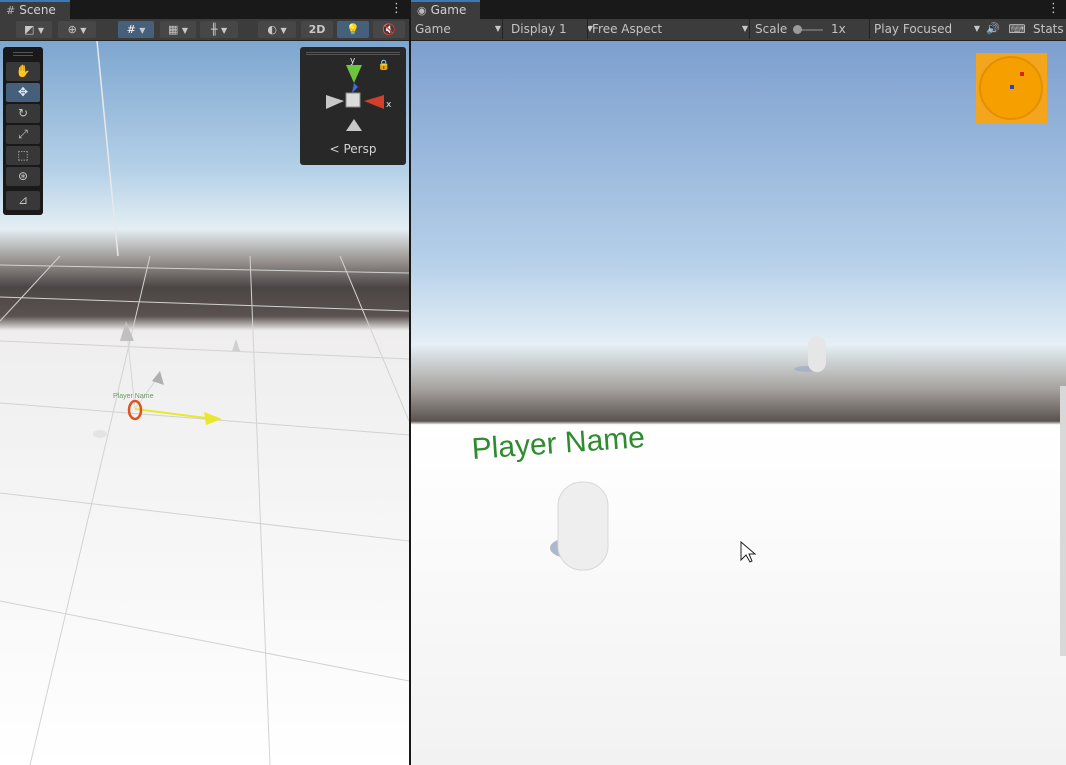 The height and width of the screenshot is (765, 1066). What do you see at coordinates (213, 418) in the screenshot?
I see `move-gizmo-x-arrow` at bounding box center [213, 418].